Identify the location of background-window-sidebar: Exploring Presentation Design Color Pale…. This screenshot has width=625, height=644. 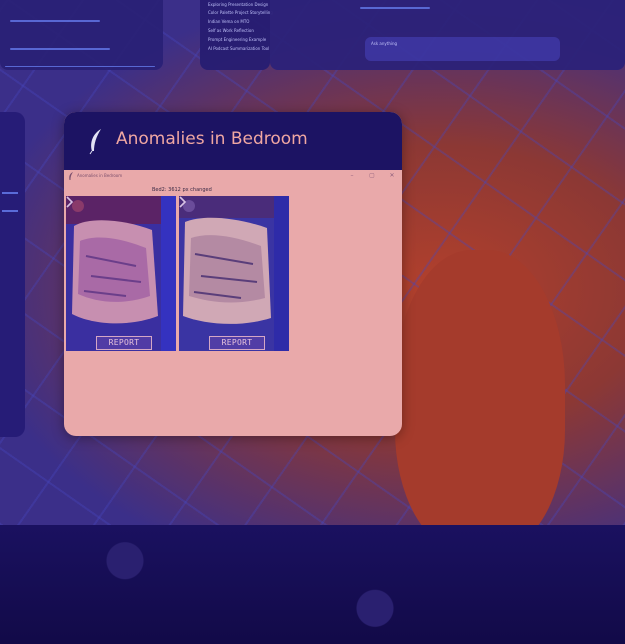
(236, 35).